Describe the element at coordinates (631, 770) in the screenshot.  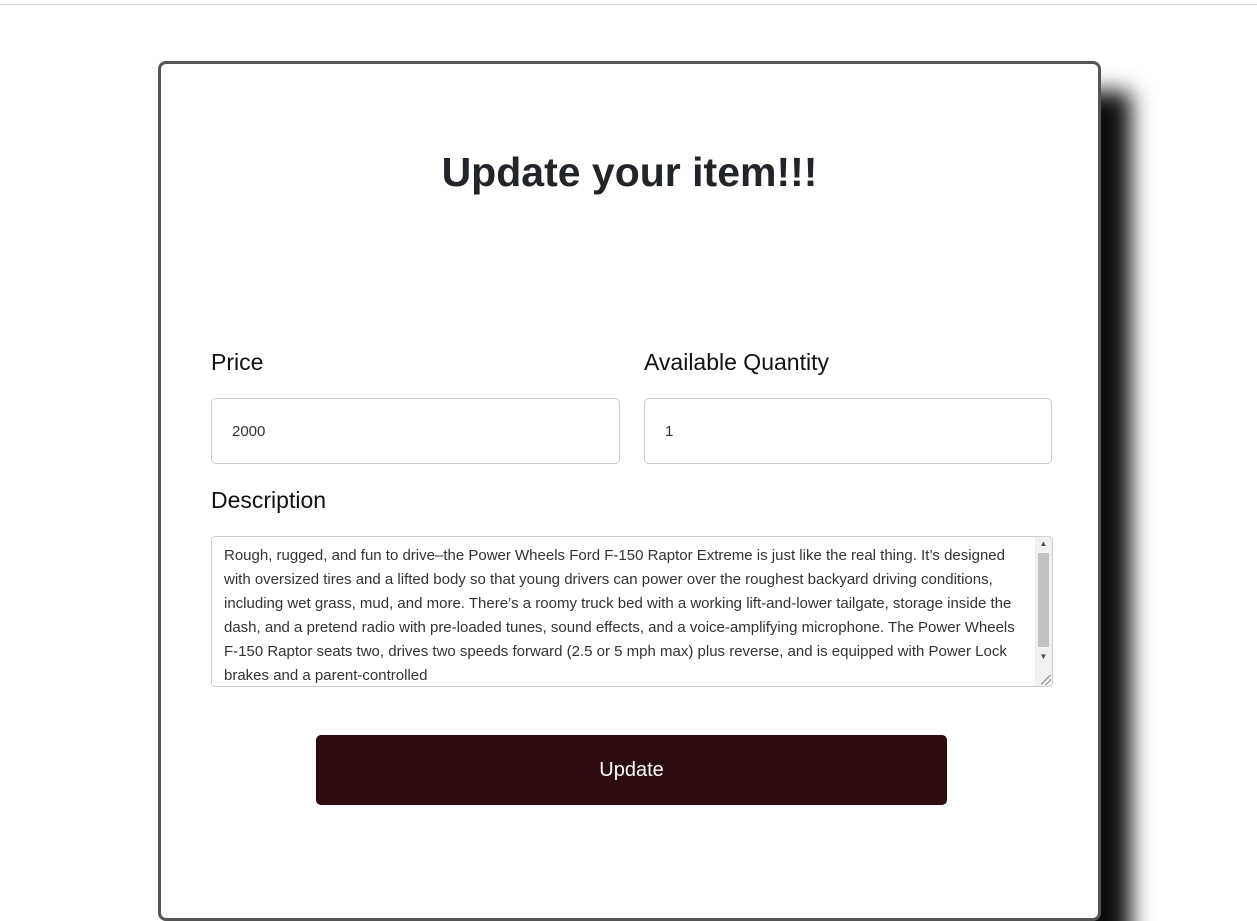
I see `update-button: Update` at that location.